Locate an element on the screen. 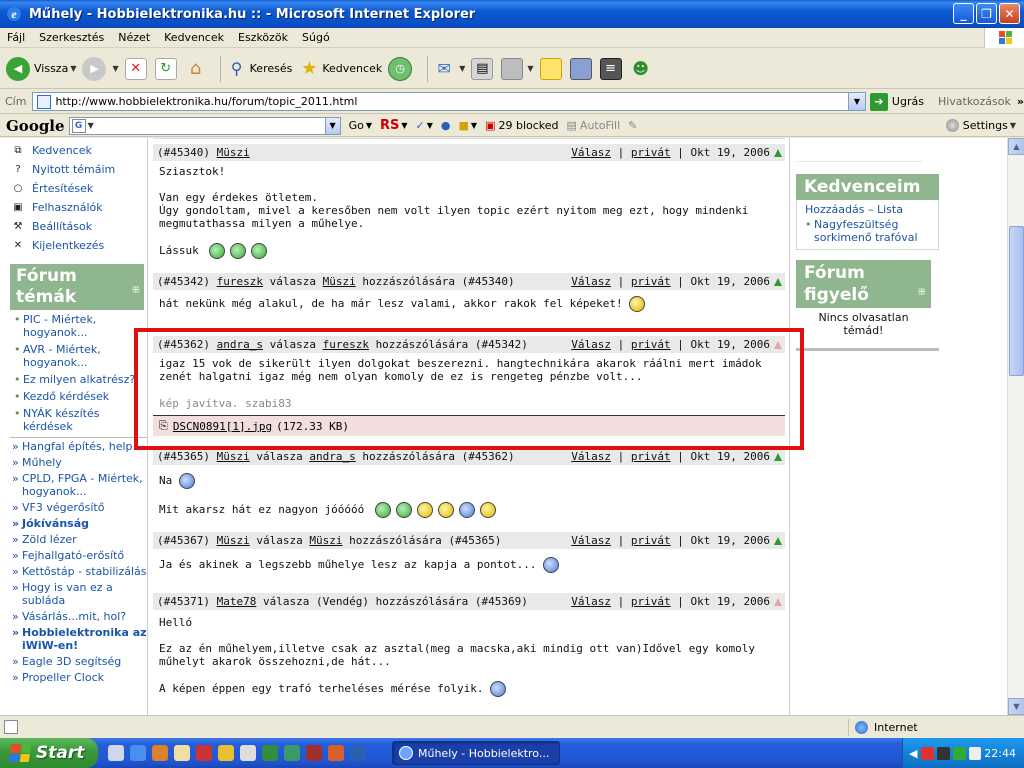 This screenshot has width=1024, height=768. pencil-icon: ✎ is located at coordinates (632, 125).